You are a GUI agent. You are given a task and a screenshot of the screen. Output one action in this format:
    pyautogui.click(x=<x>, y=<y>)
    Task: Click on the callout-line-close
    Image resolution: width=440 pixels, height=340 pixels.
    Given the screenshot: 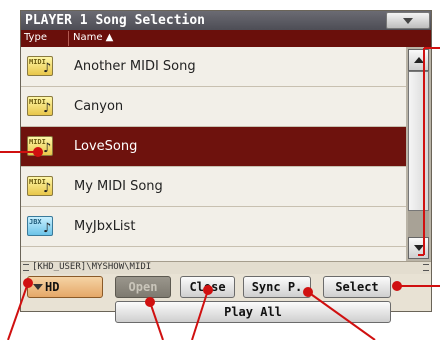 What is the action you would take?
    pyautogui.click(x=200, y=314)
    